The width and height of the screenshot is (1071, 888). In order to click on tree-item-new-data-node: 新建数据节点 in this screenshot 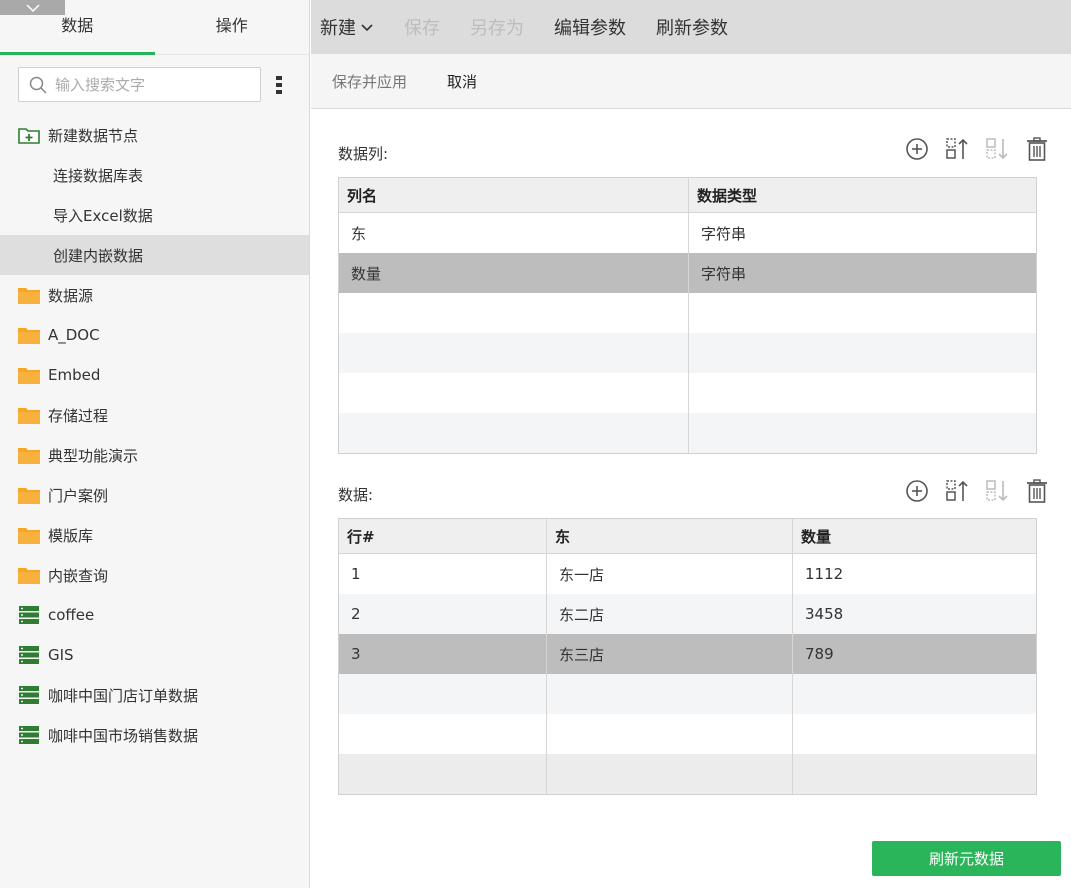, I will do `click(154, 135)`.